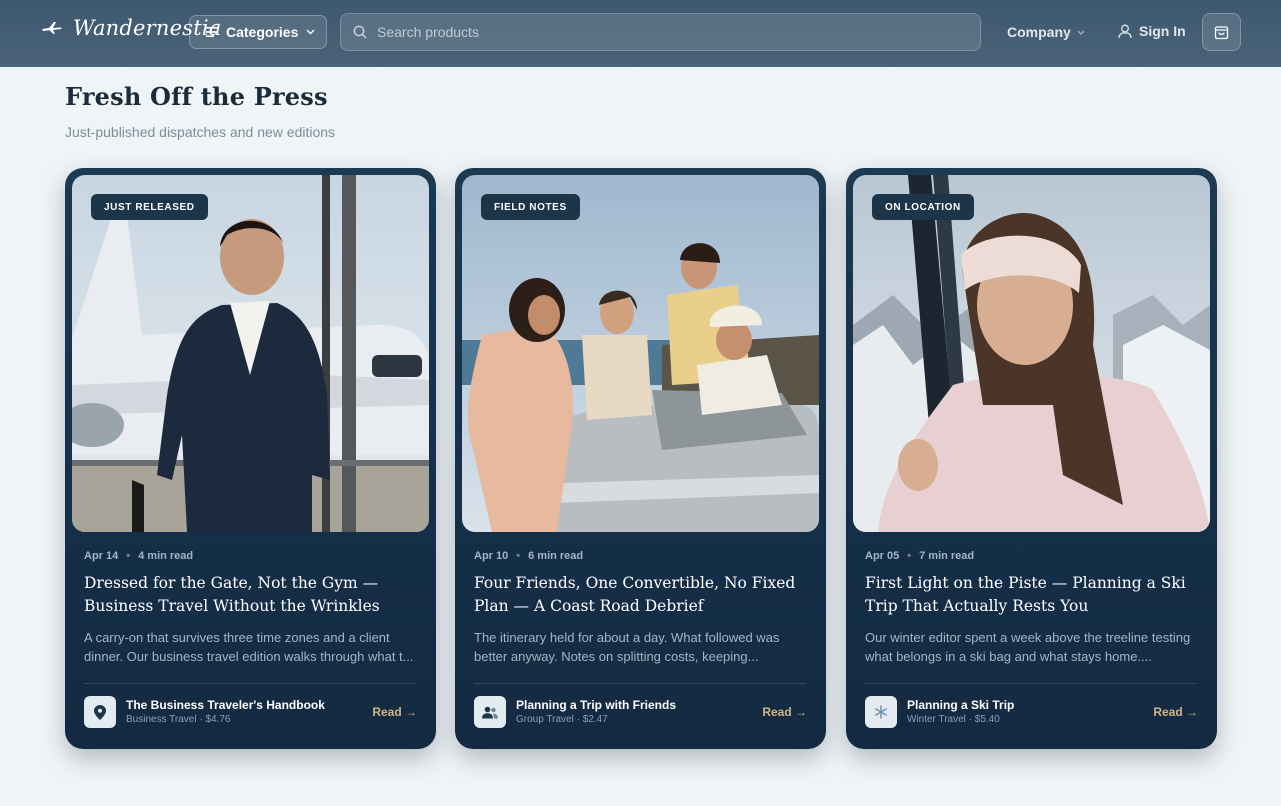  Describe the element at coordinates (953, 719) in the screenshot. I see `product-meta: Winter Travel · $5.40` at that location.